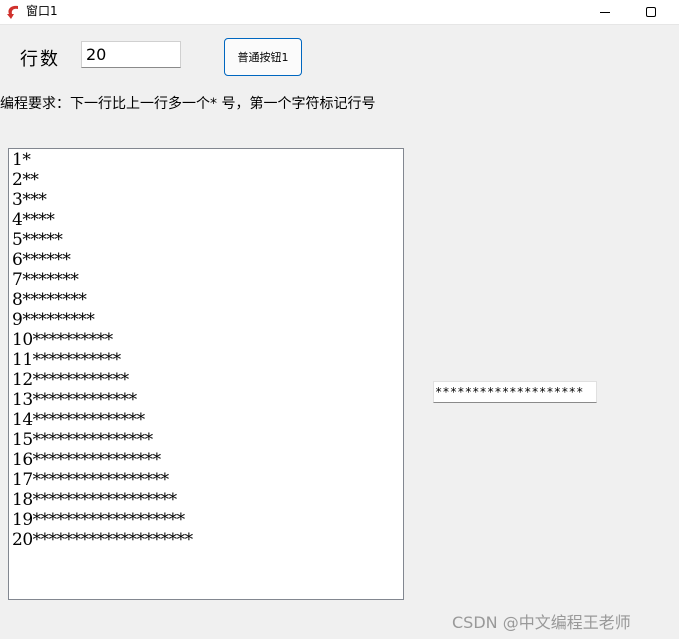 This screenshot has height=639, width=679. I want to click on output-line: 8********, so click(207, 300).